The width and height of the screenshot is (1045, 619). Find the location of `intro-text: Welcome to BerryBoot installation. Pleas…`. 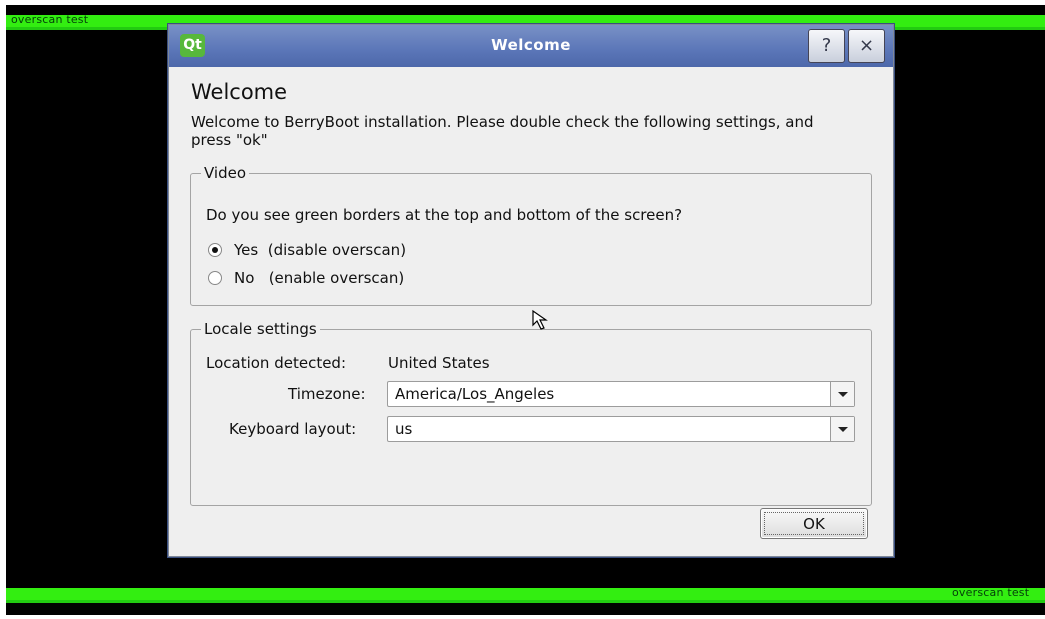

intro-text: Welcome to BerryBoot installation. Pleas… is located at coordinates (502, 131).